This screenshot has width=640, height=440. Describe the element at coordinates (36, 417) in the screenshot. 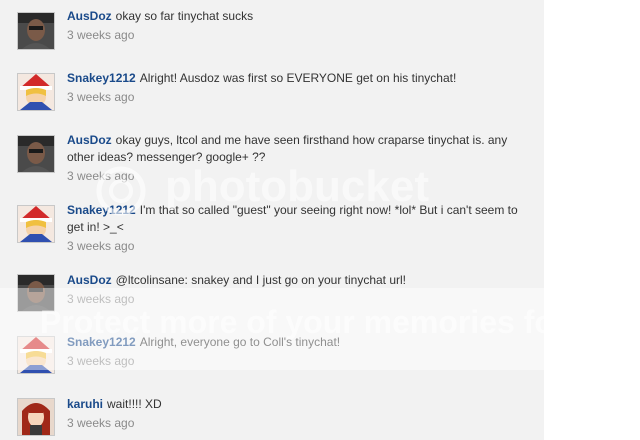

I see `red-haired-character-avatar` at that location.